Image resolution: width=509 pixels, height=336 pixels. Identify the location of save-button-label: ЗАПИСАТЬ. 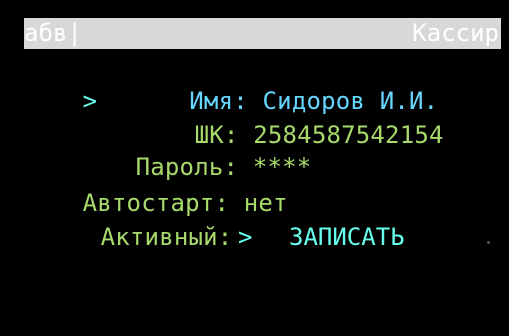
(347, 237).